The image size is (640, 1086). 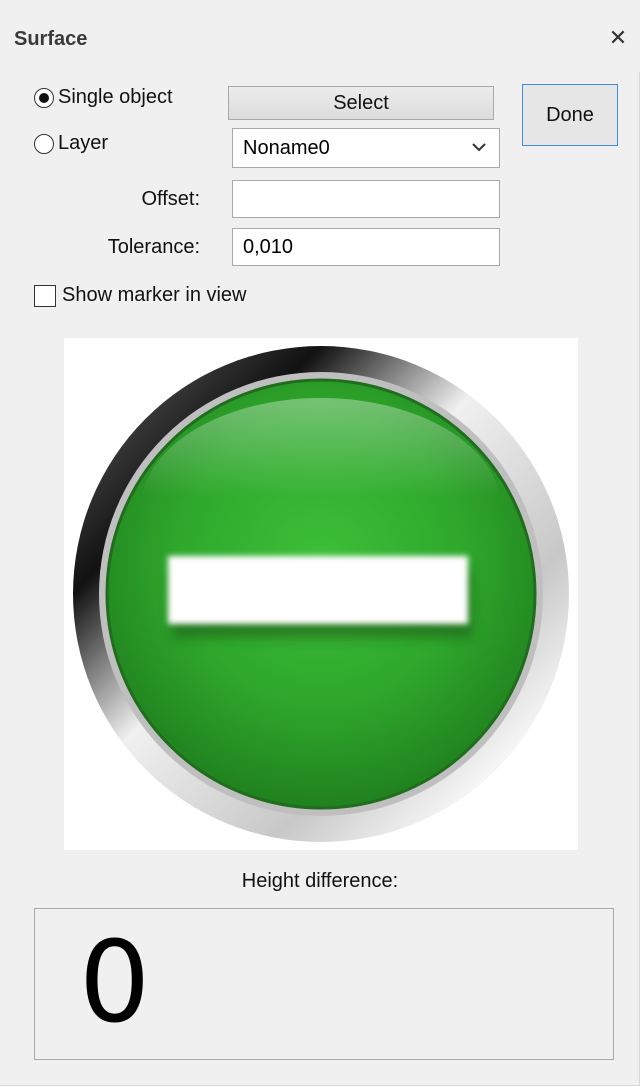 I want to click on single-object-radio: Single object, so click(x=103, y=97).